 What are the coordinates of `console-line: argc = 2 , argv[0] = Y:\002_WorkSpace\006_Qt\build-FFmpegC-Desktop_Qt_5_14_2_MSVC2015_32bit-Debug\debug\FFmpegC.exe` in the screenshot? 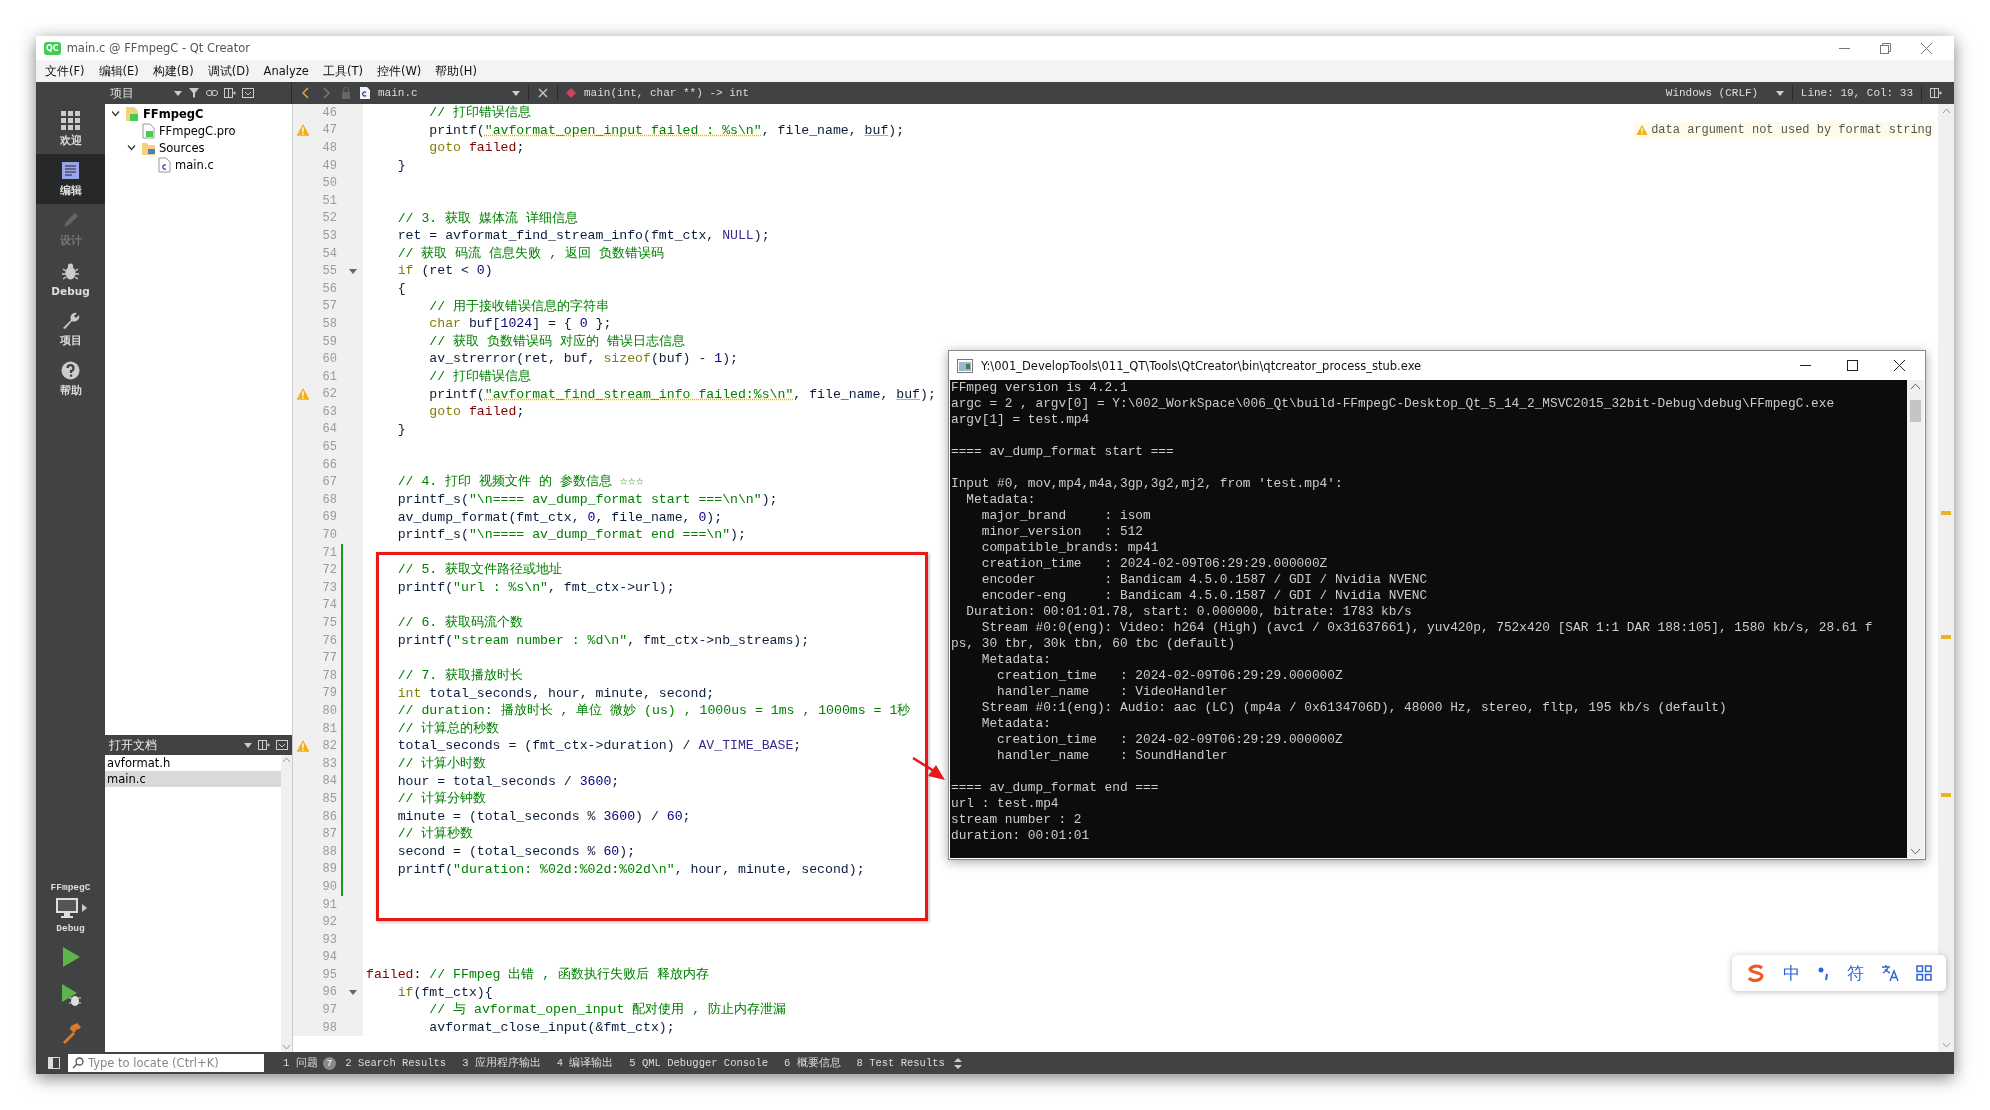 It's located at (1393, 404).